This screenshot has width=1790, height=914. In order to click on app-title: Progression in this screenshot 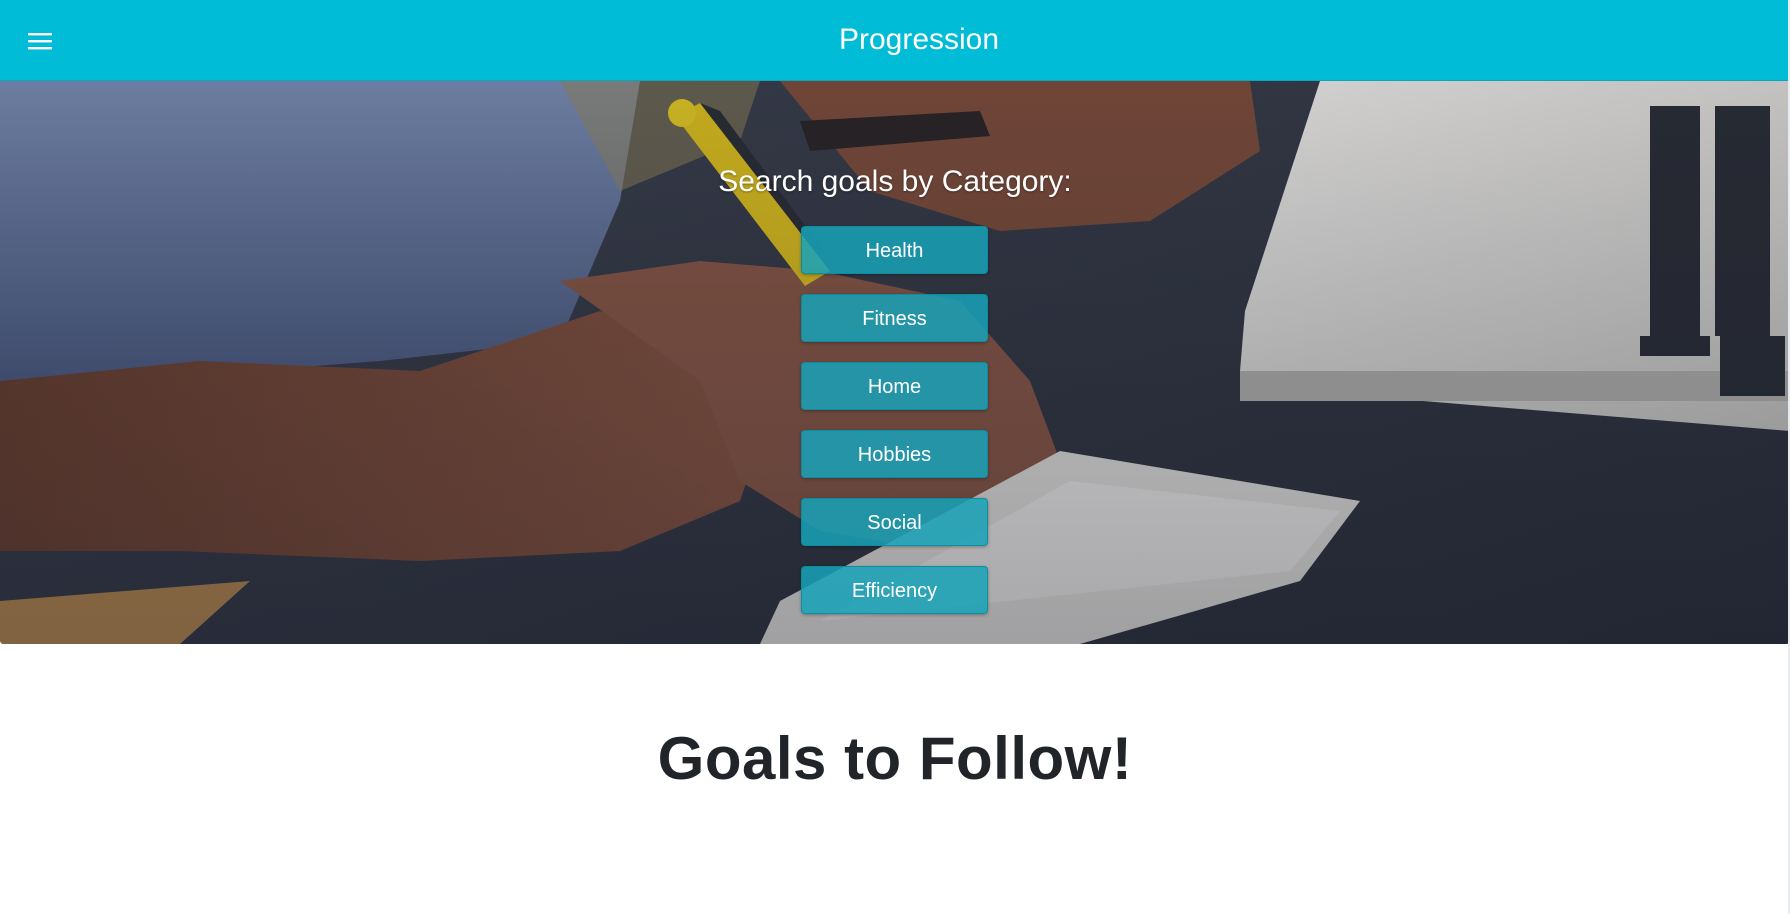, I will do `click(895, 40)`.